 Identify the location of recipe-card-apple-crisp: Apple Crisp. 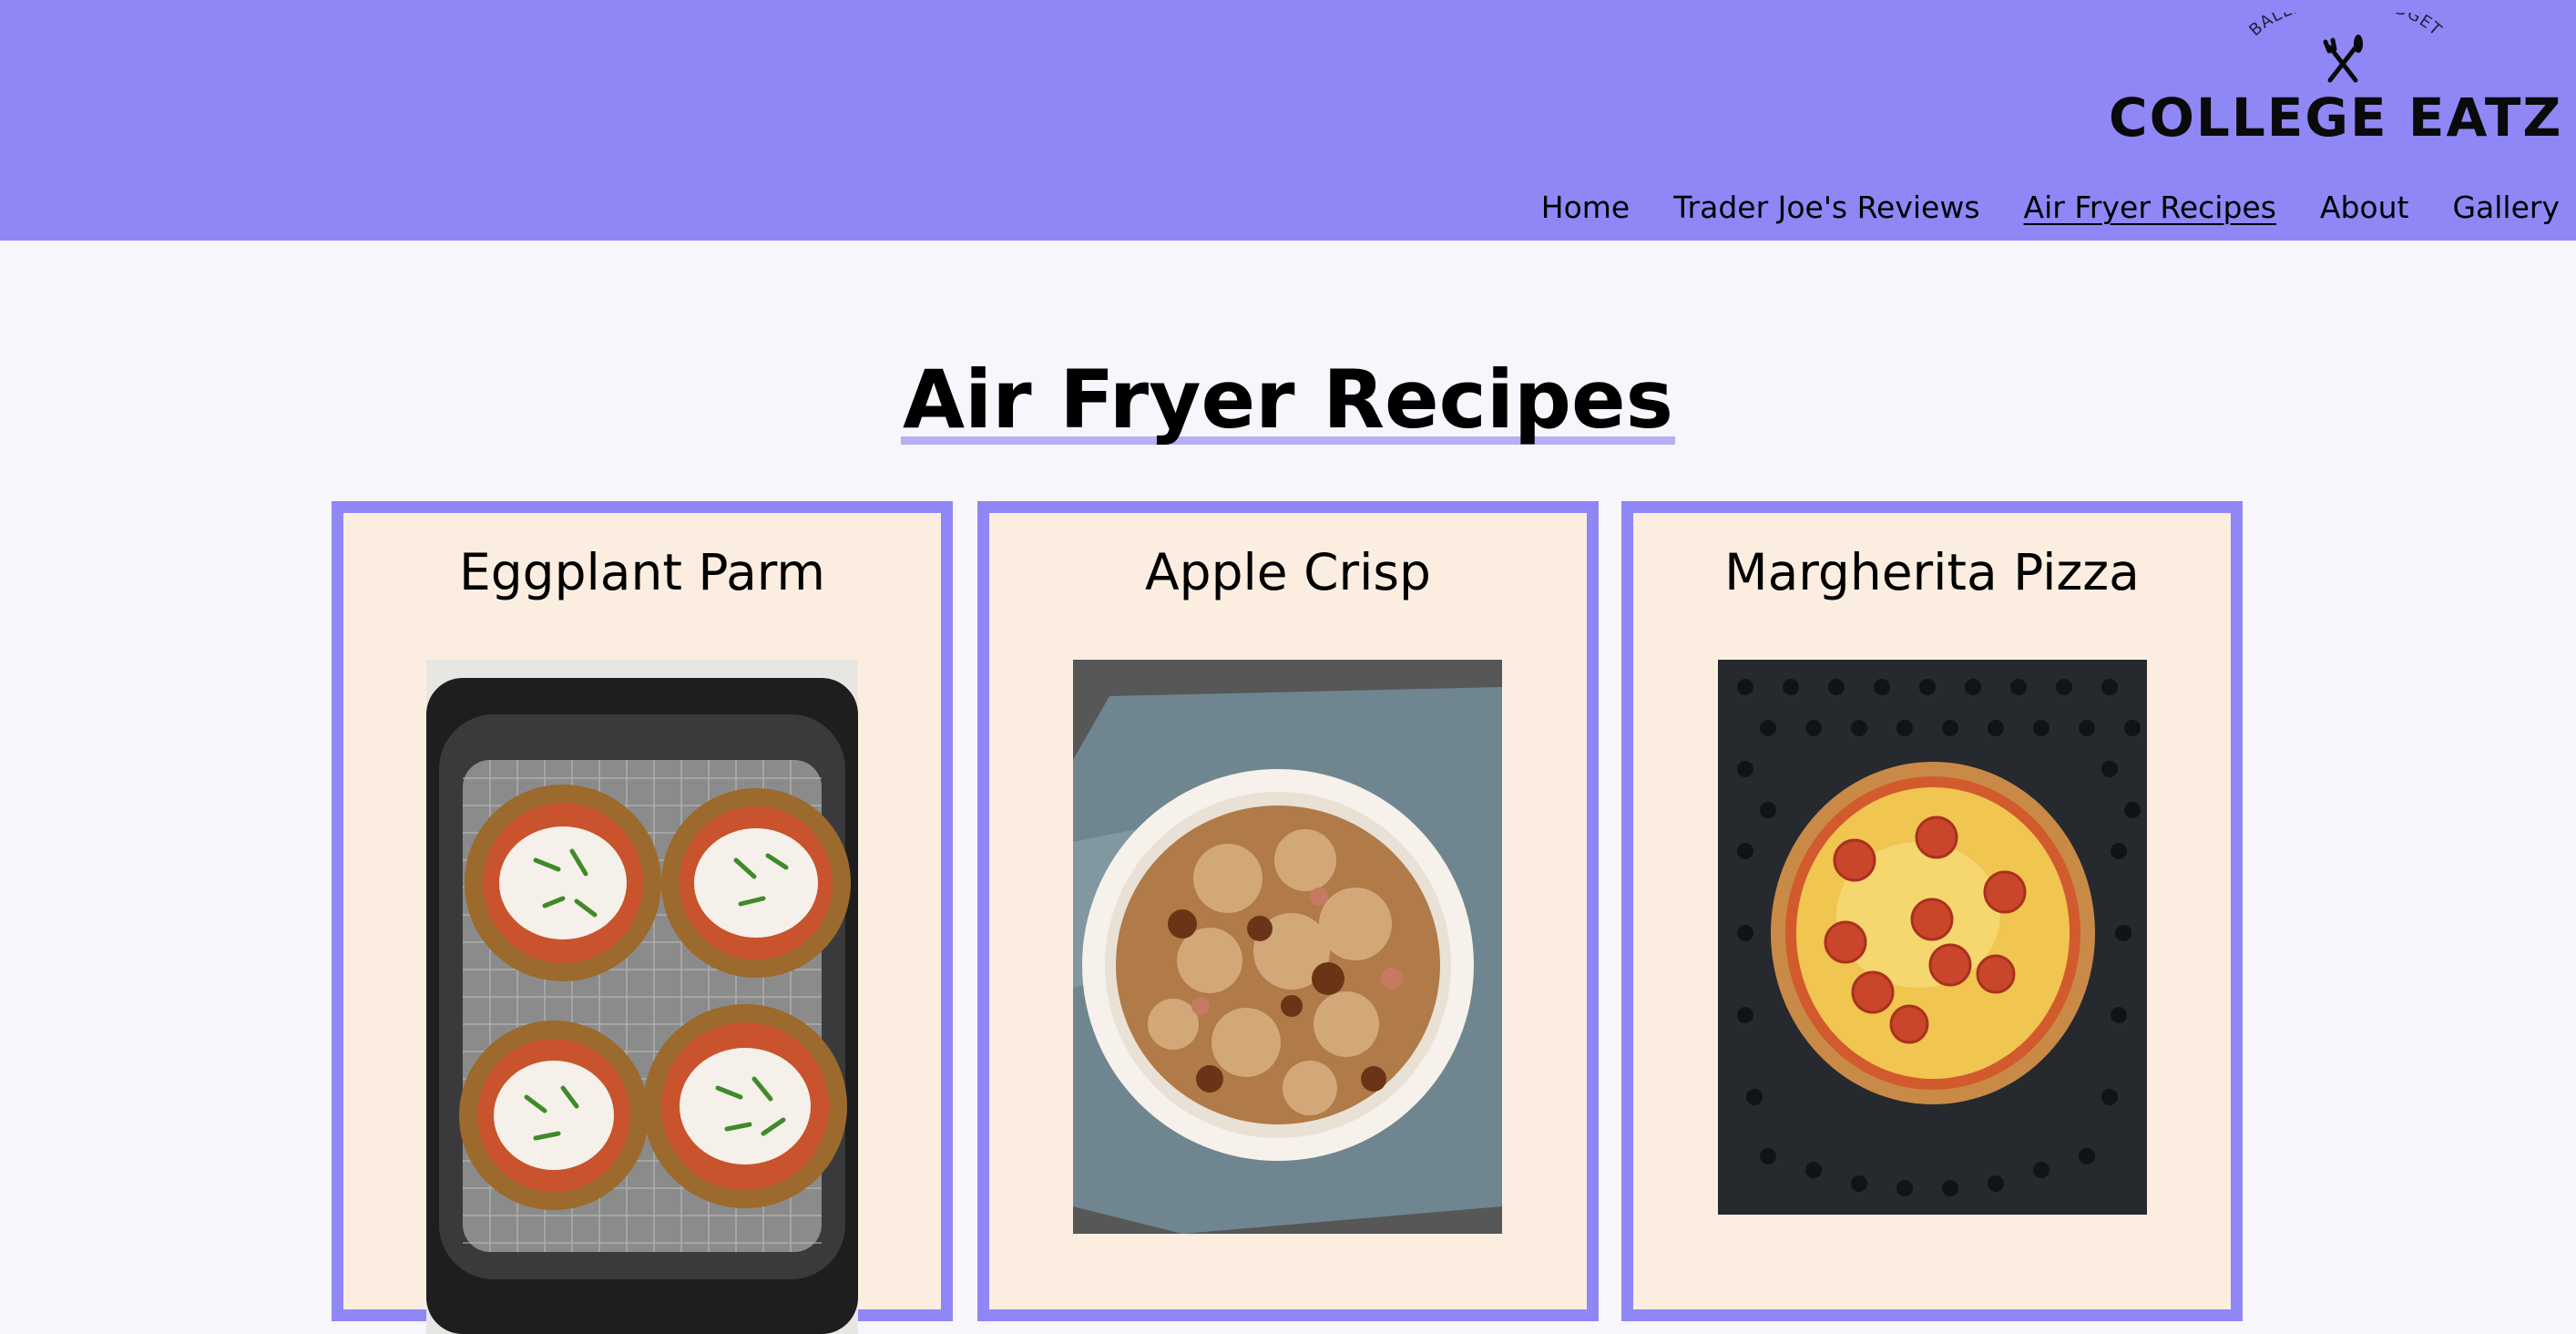
(1288, 911).